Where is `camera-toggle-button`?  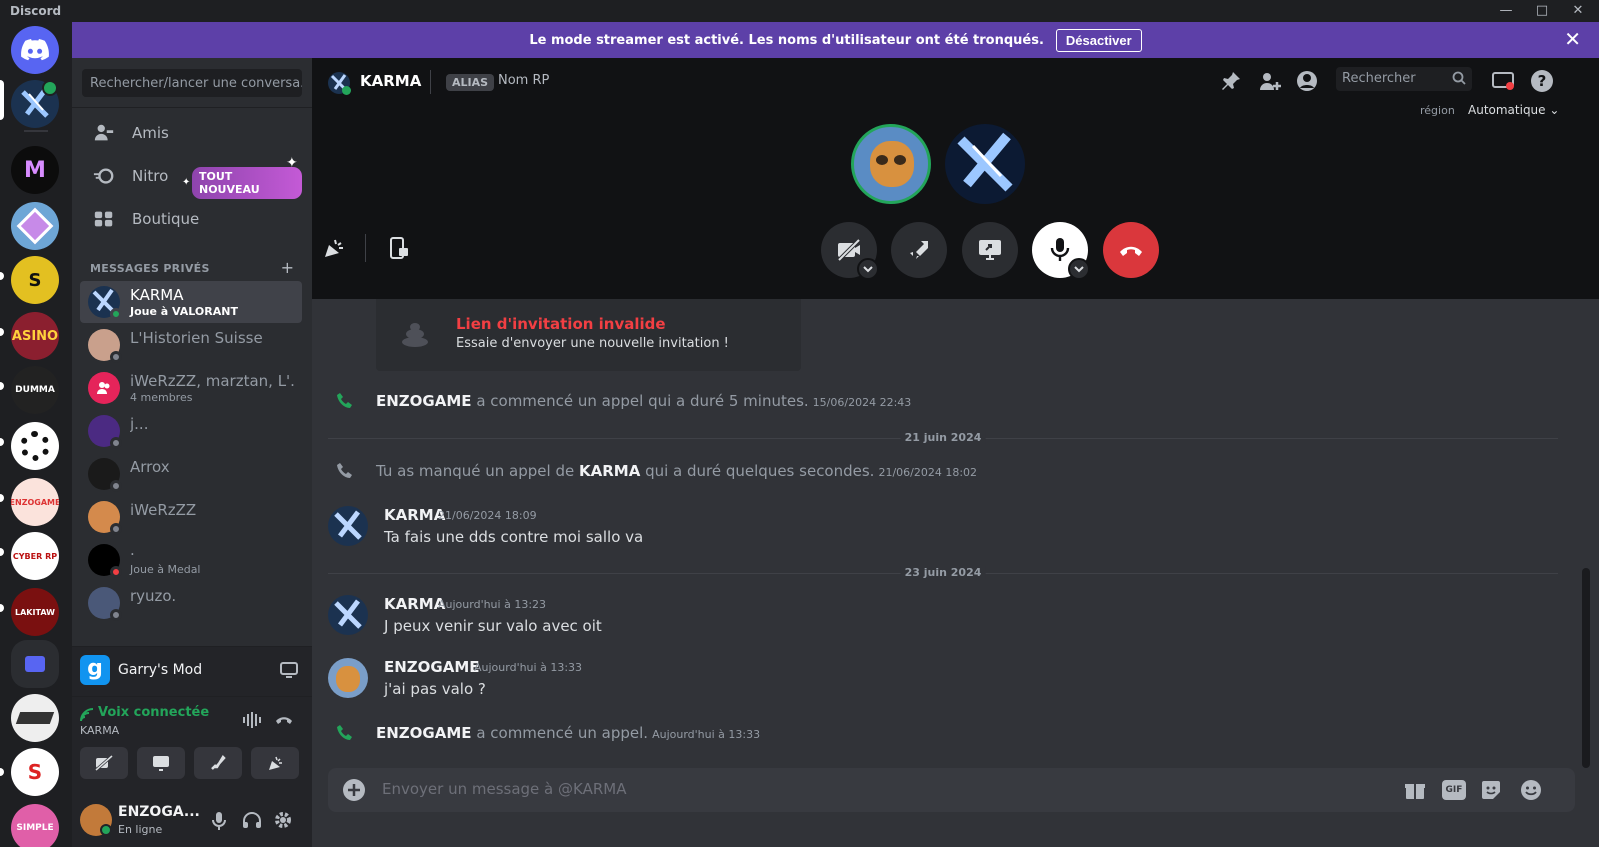 camera-toggle-button is located at coordinates (850, 251).